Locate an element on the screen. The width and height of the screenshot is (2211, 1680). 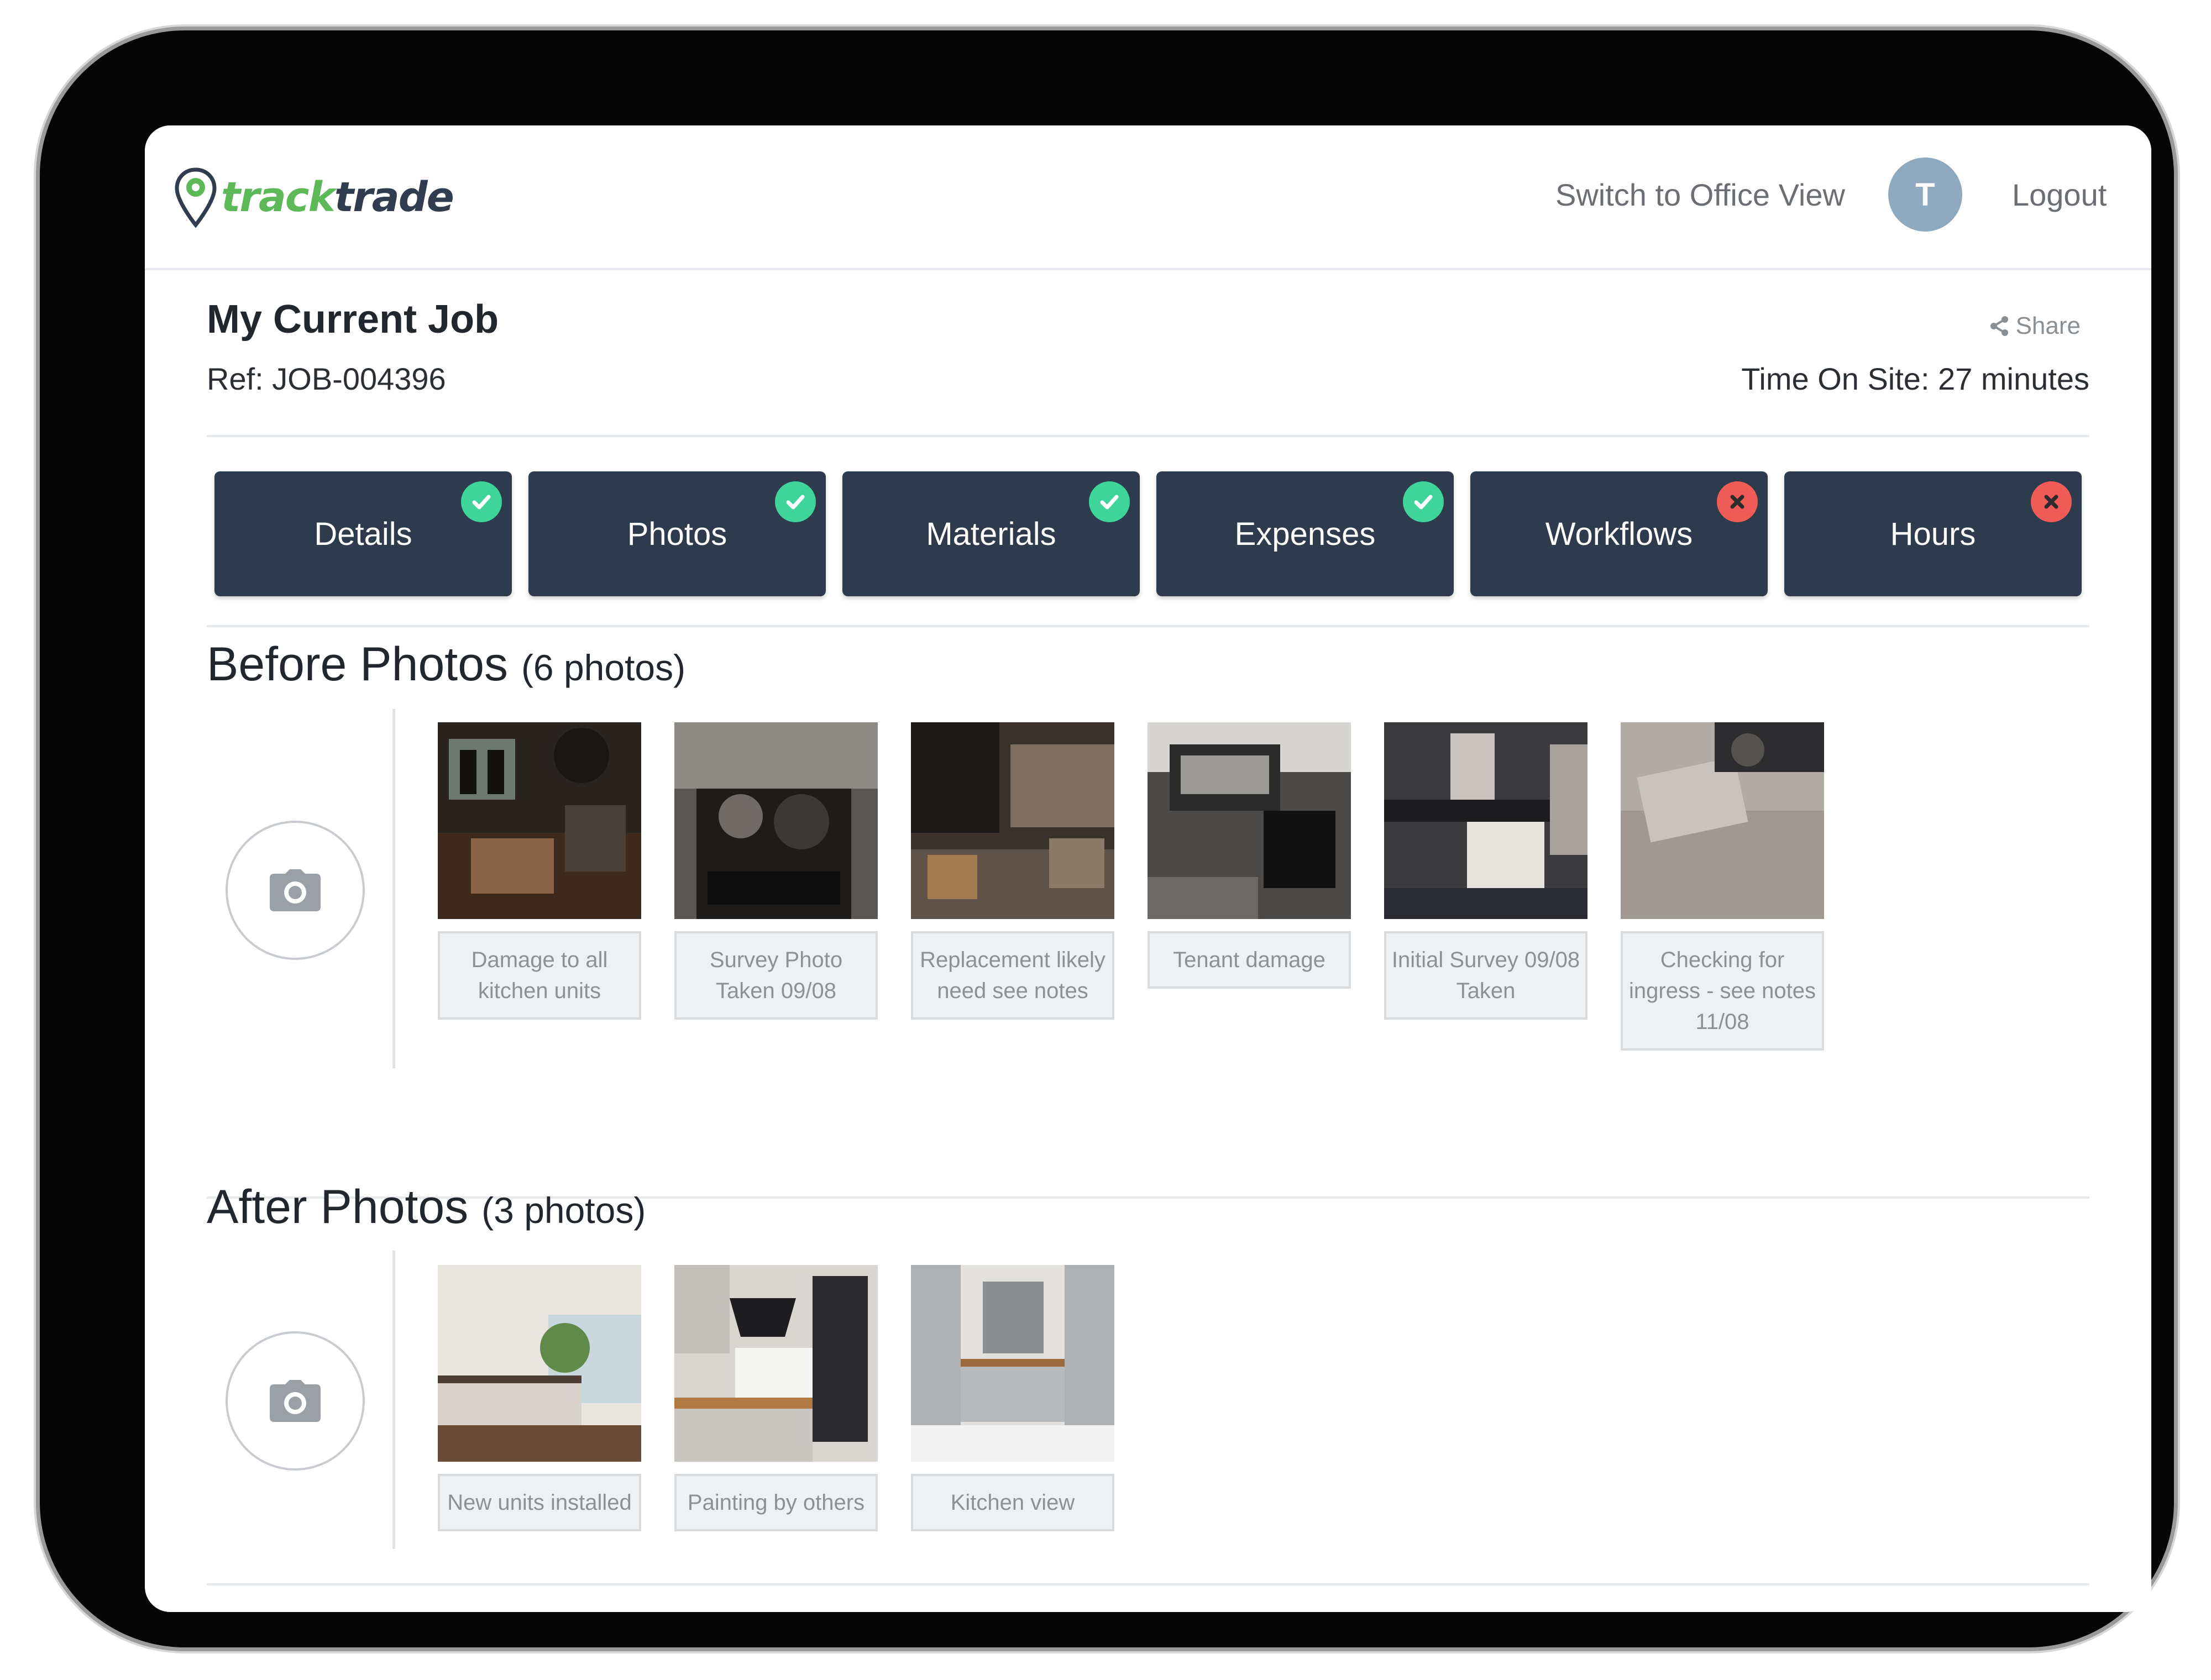
photo-card: Survey Photo Taken 09/08 is located at coordinates (776, 871).